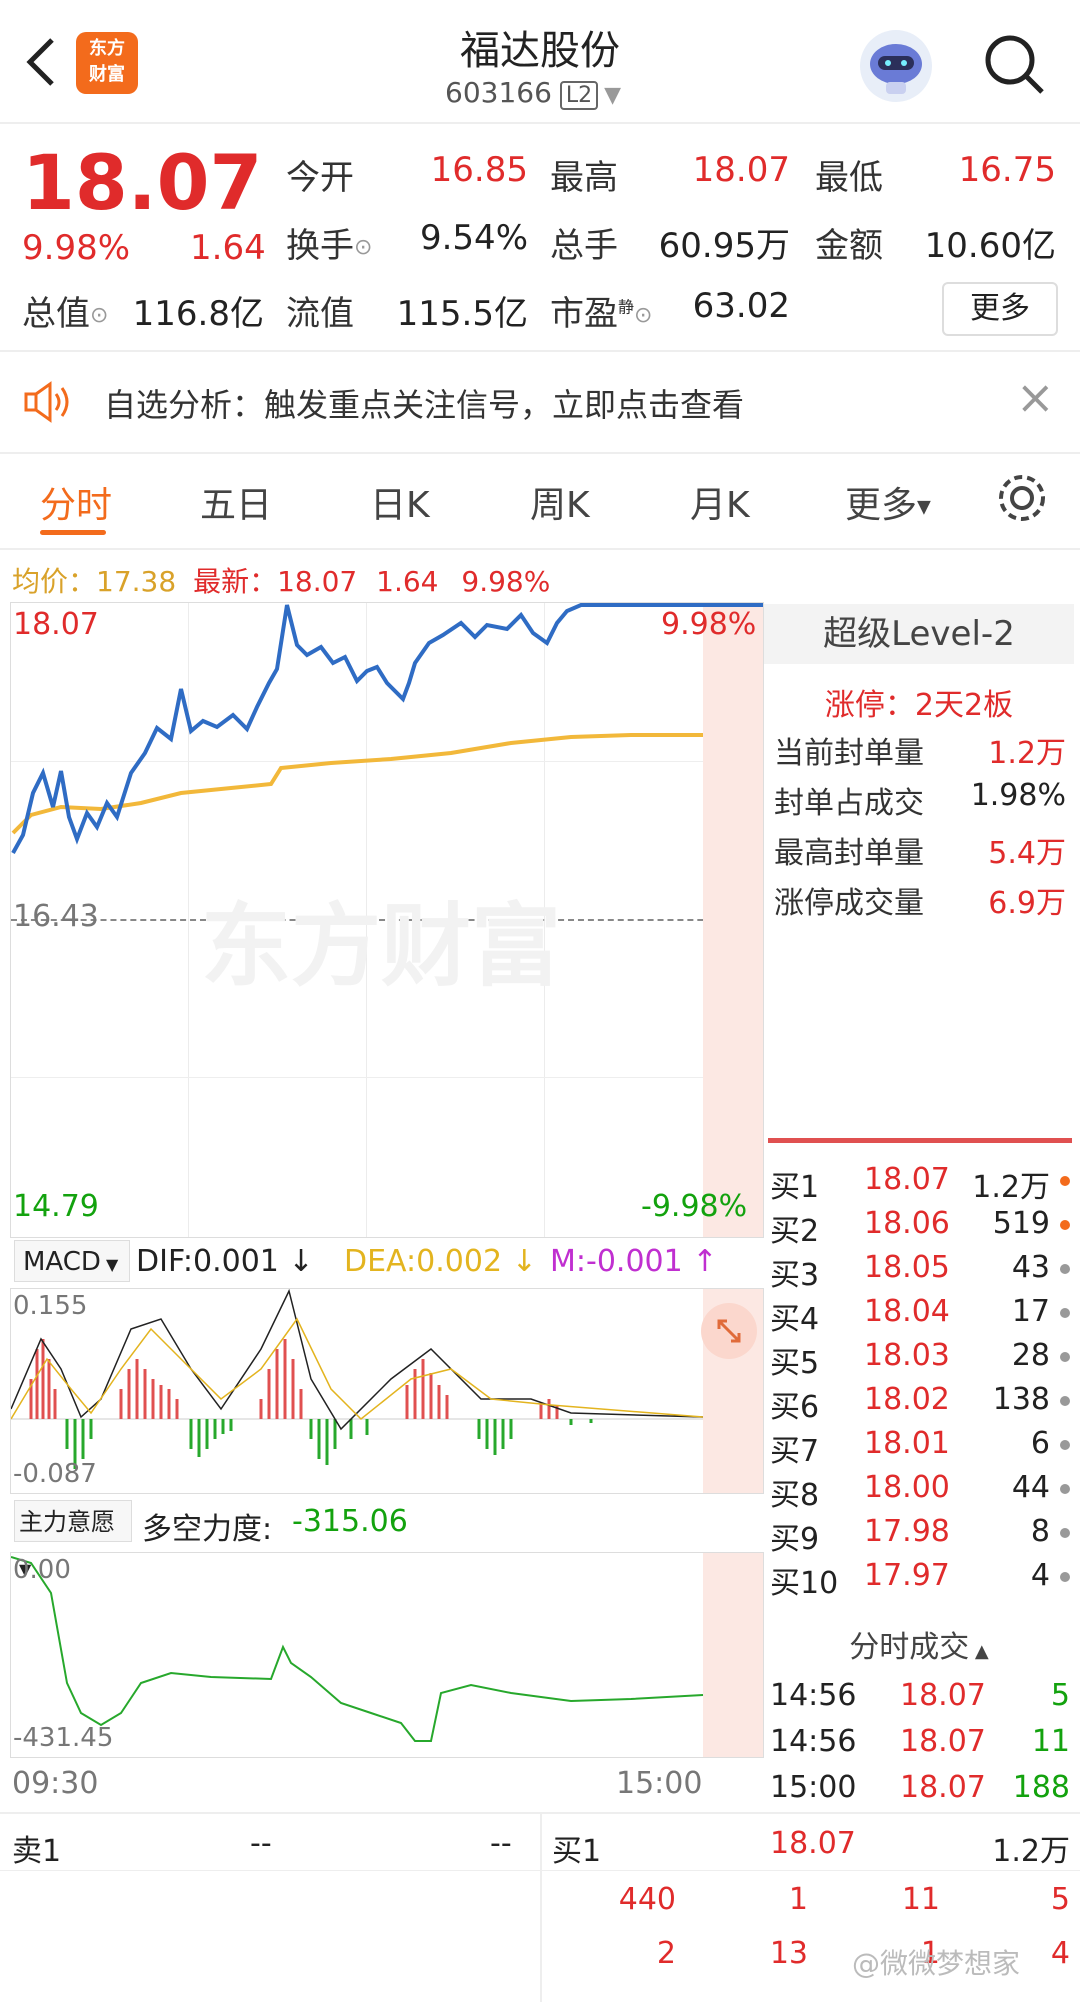 This screenshot has height=2002, width=1080. What do you see at coordinates (281, 581) in the screenshot?
I see `intraday-info: 均价：17.38 最新：18.07 1.64 9.98%` at bounding box center [281, 581].